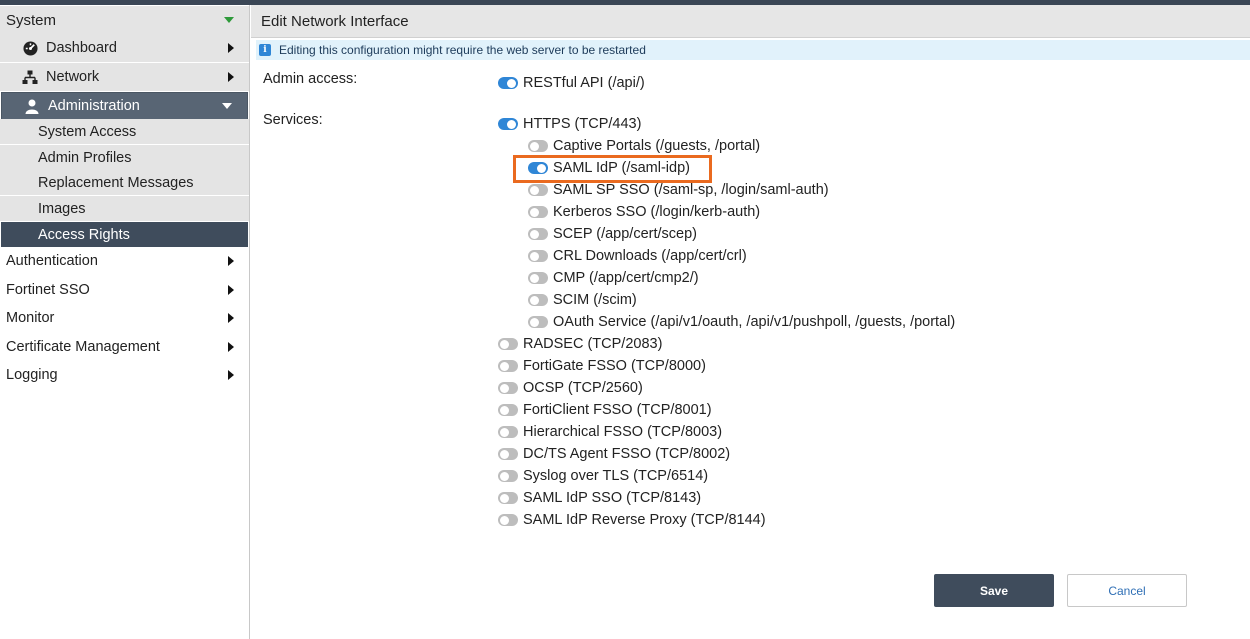 Image resolution: width=1250 pixels, height=639 pixels. What do you see at coordinates (30, 48) in the screenshot?
I see `dashboard-icon` at bounding box center [30, 48].